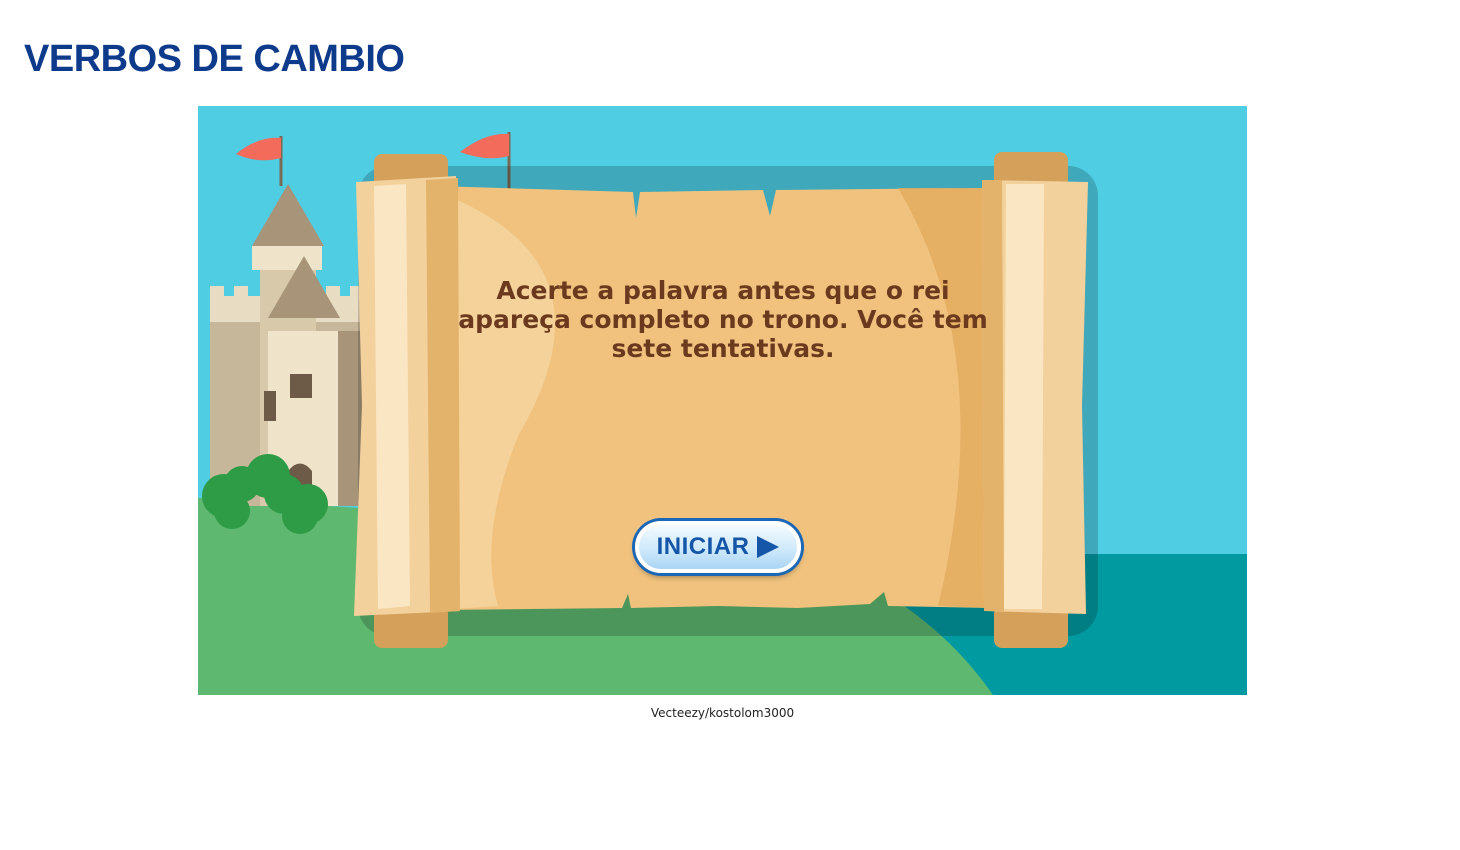 The image size is (1460, 850). What do you see at coordinates (407, 401) in the screenshot?
I see `scroll-left-roll` at bounding box center [407, 401].